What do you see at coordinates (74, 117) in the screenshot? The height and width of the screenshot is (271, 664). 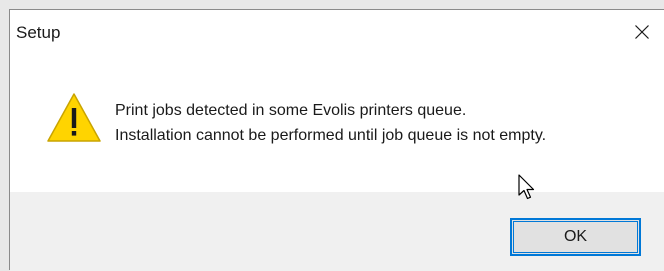 I see `warning-icon` at bounding box center [74, 117].